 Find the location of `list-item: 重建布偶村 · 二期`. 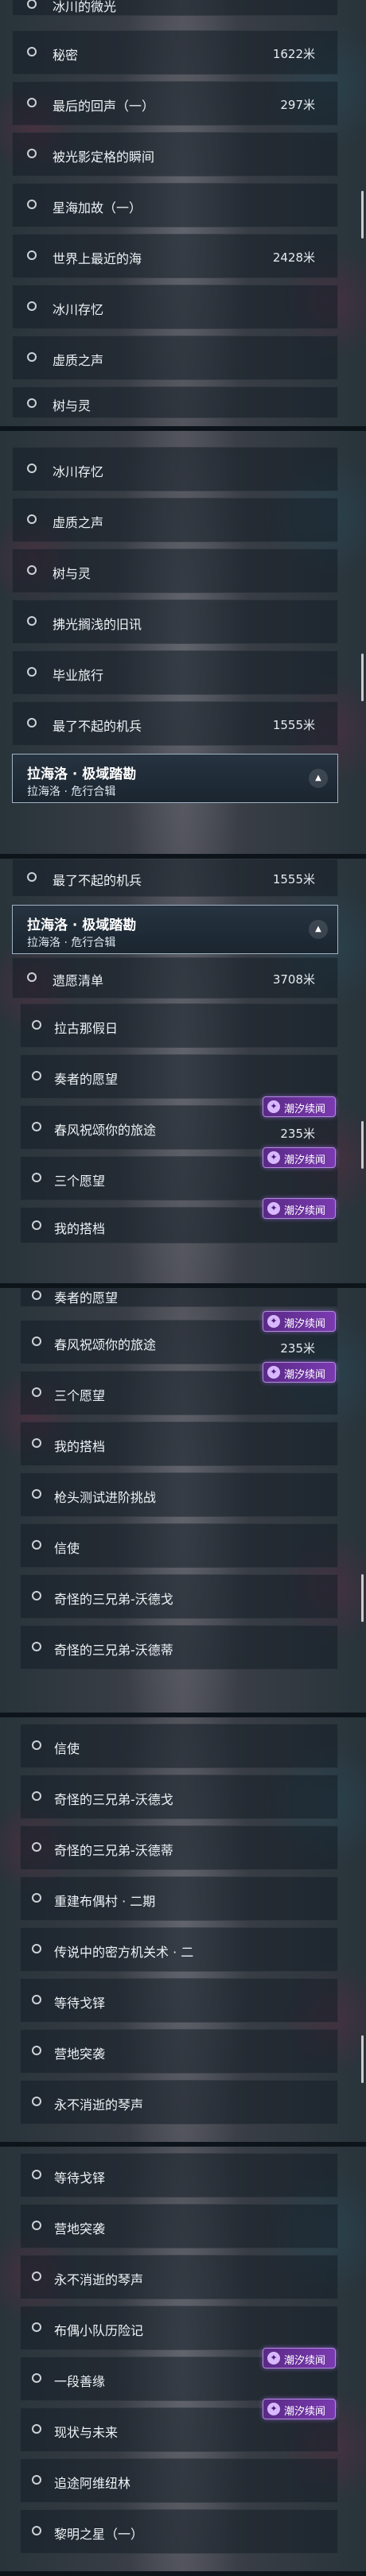

list-item: 重建布偶村 · 二期 is located at coordinates (179, 1899).